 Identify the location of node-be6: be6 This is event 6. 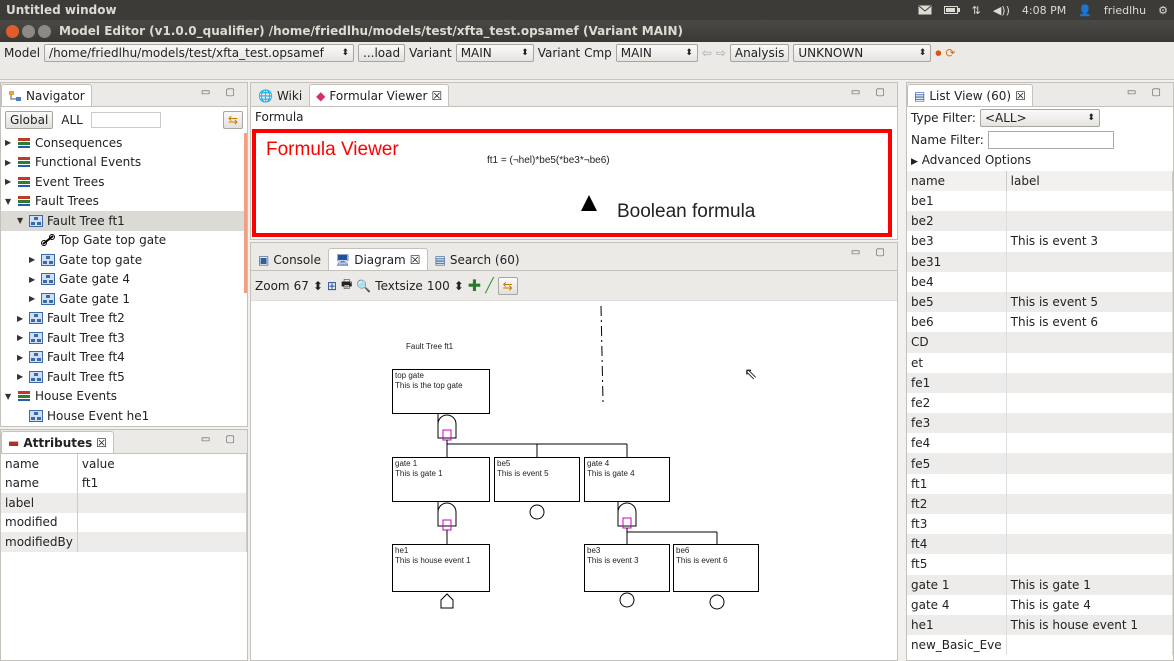
(716, 568).